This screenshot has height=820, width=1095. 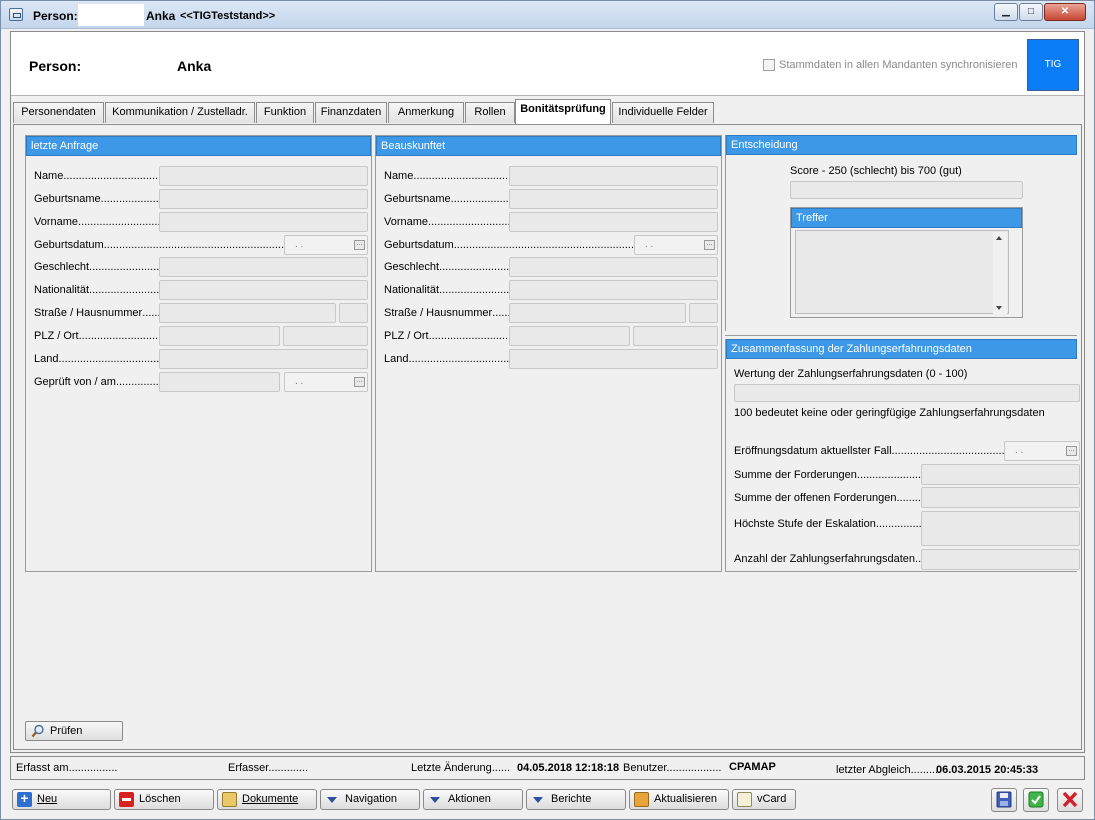 I want to click on treffer-scrollbar, so click(x=1000, y=273).